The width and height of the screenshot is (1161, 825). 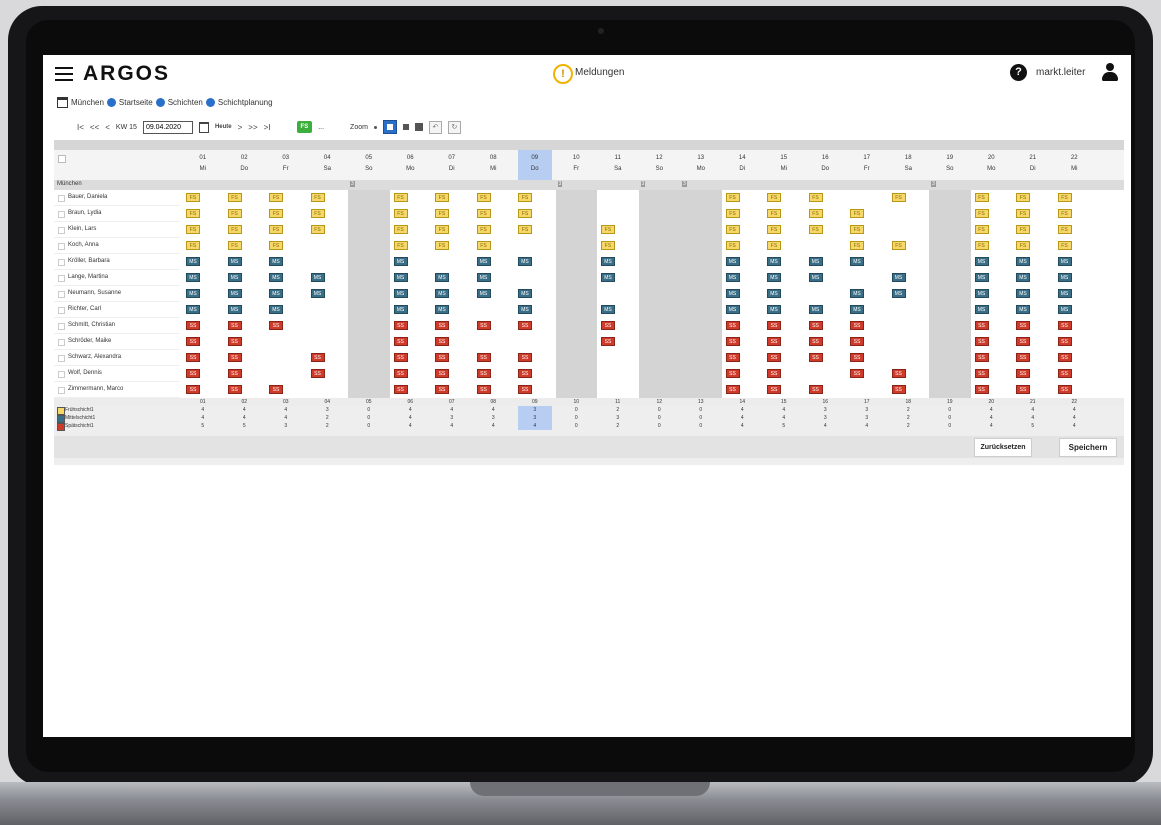 I want to click on day-number: 13, so click(x=701, y=158).